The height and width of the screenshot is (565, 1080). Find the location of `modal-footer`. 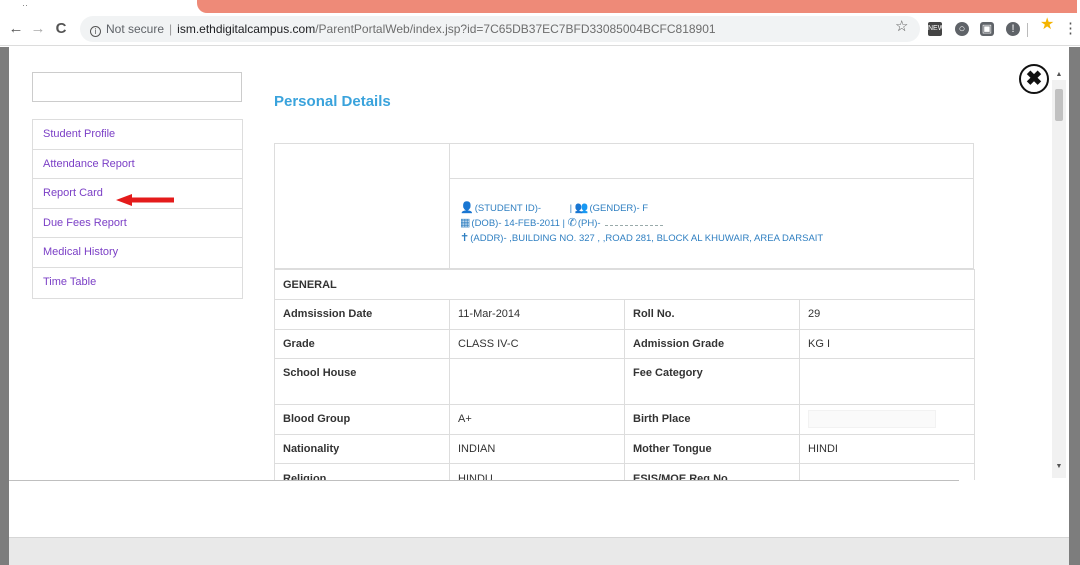

modal-footer is located at coordinates (539, 551).